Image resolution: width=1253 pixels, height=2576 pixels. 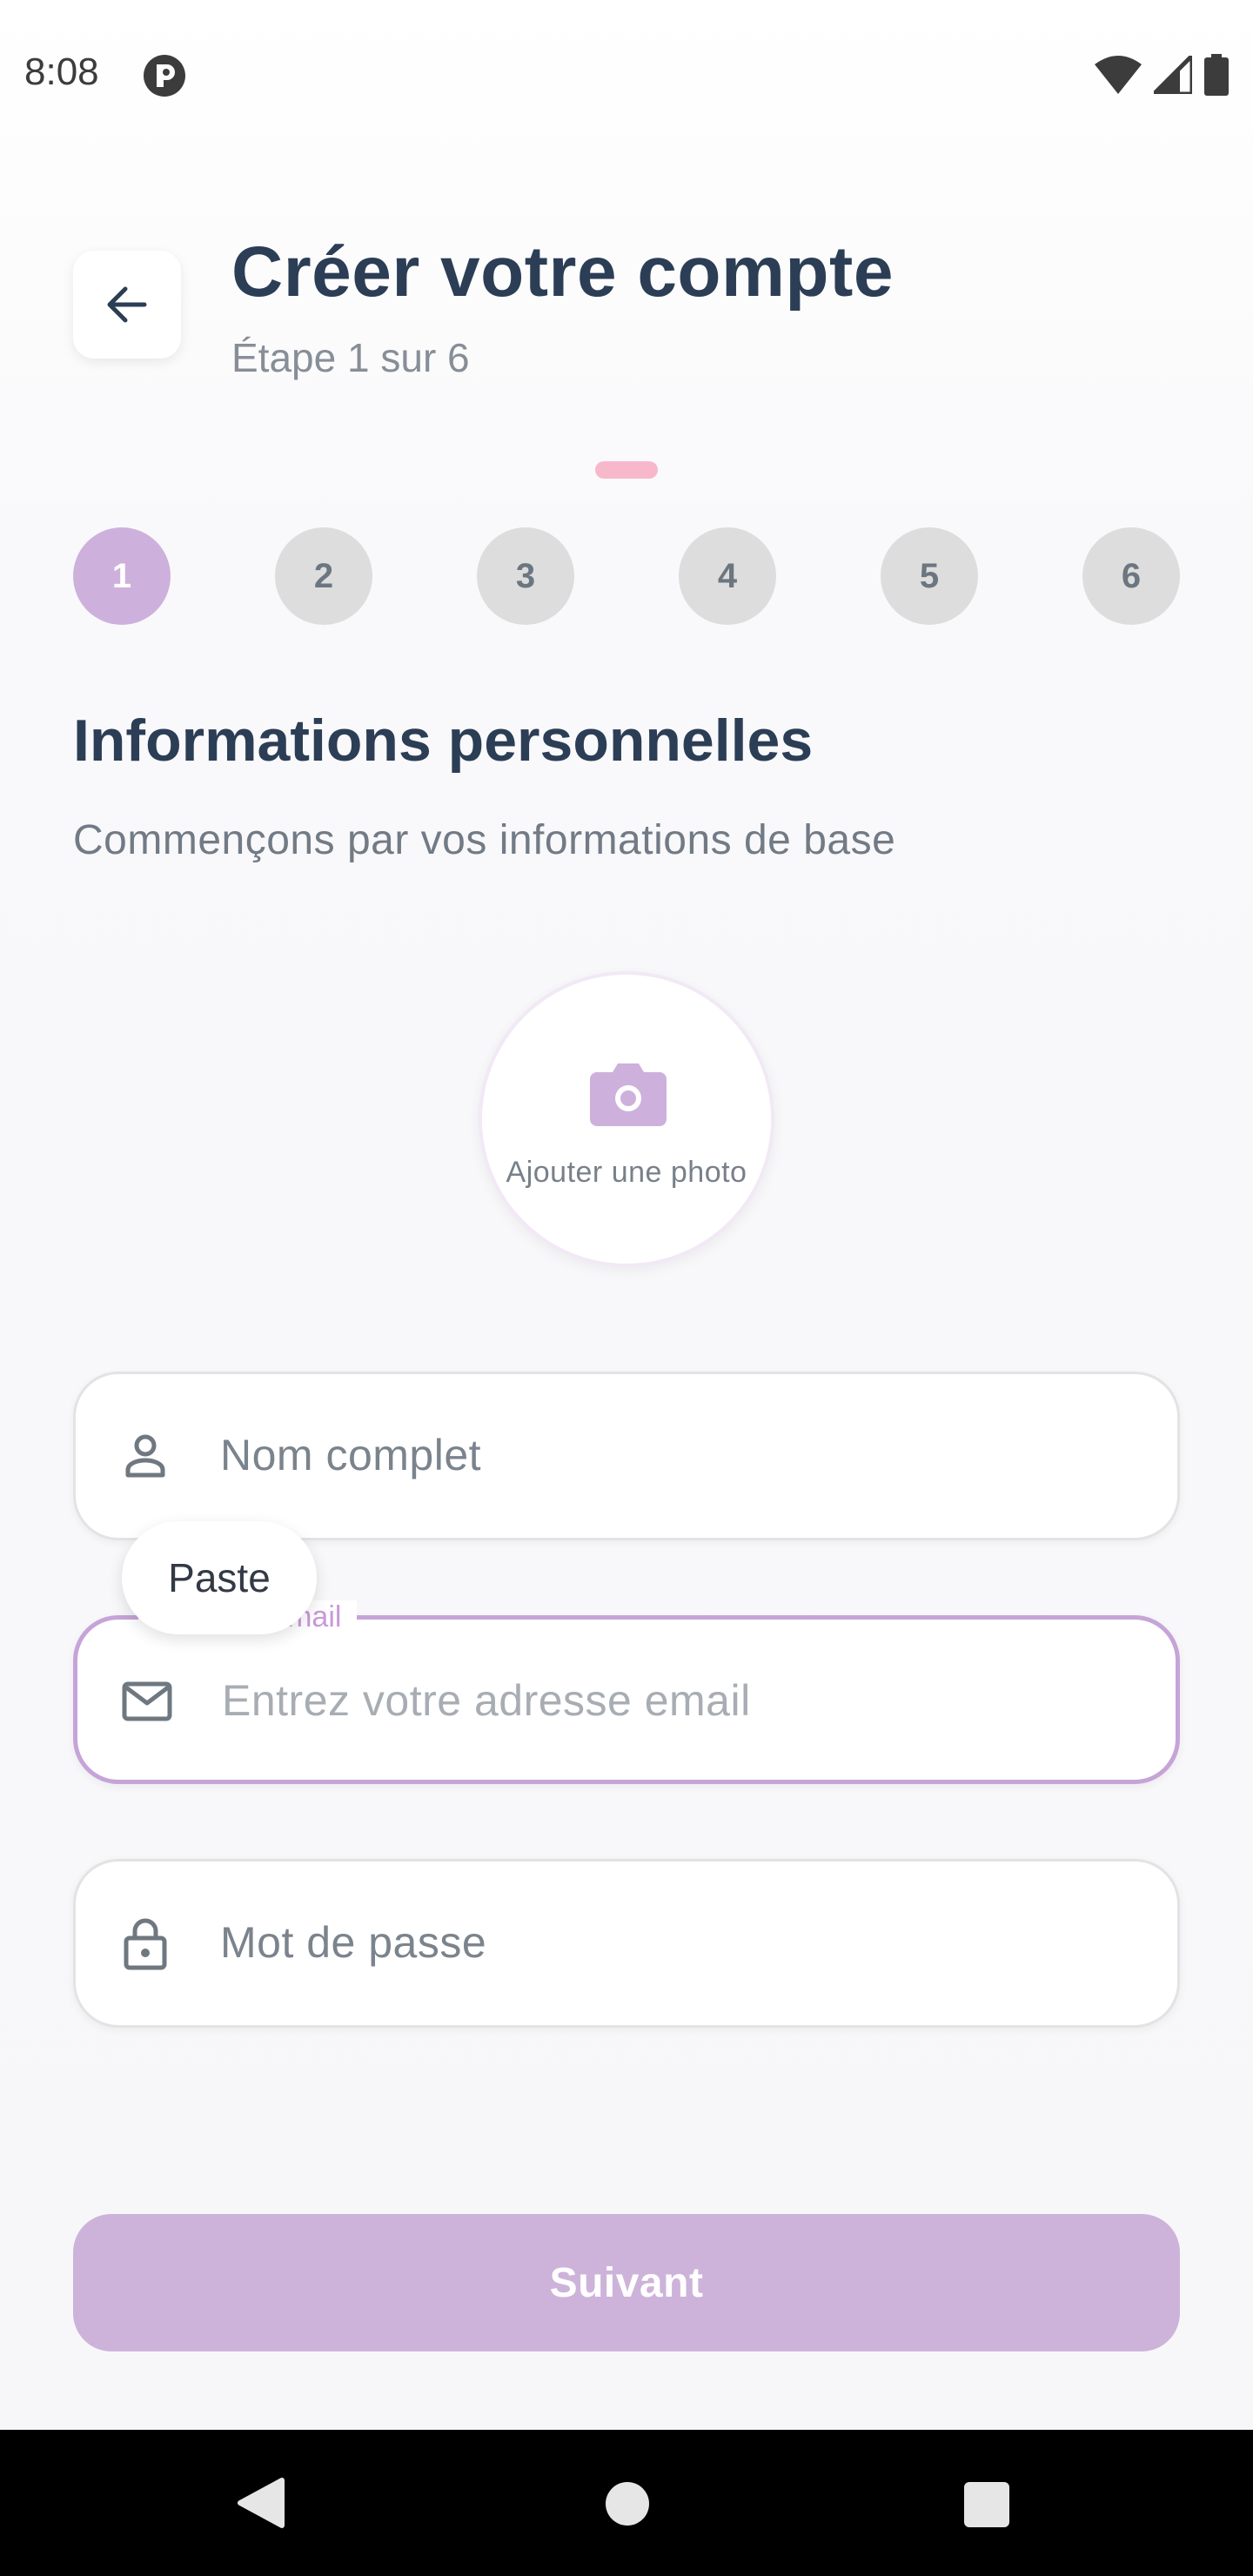 I want to click on email-field: Adresse email Entrez votre adresse email, so click(x=626, y=1692).